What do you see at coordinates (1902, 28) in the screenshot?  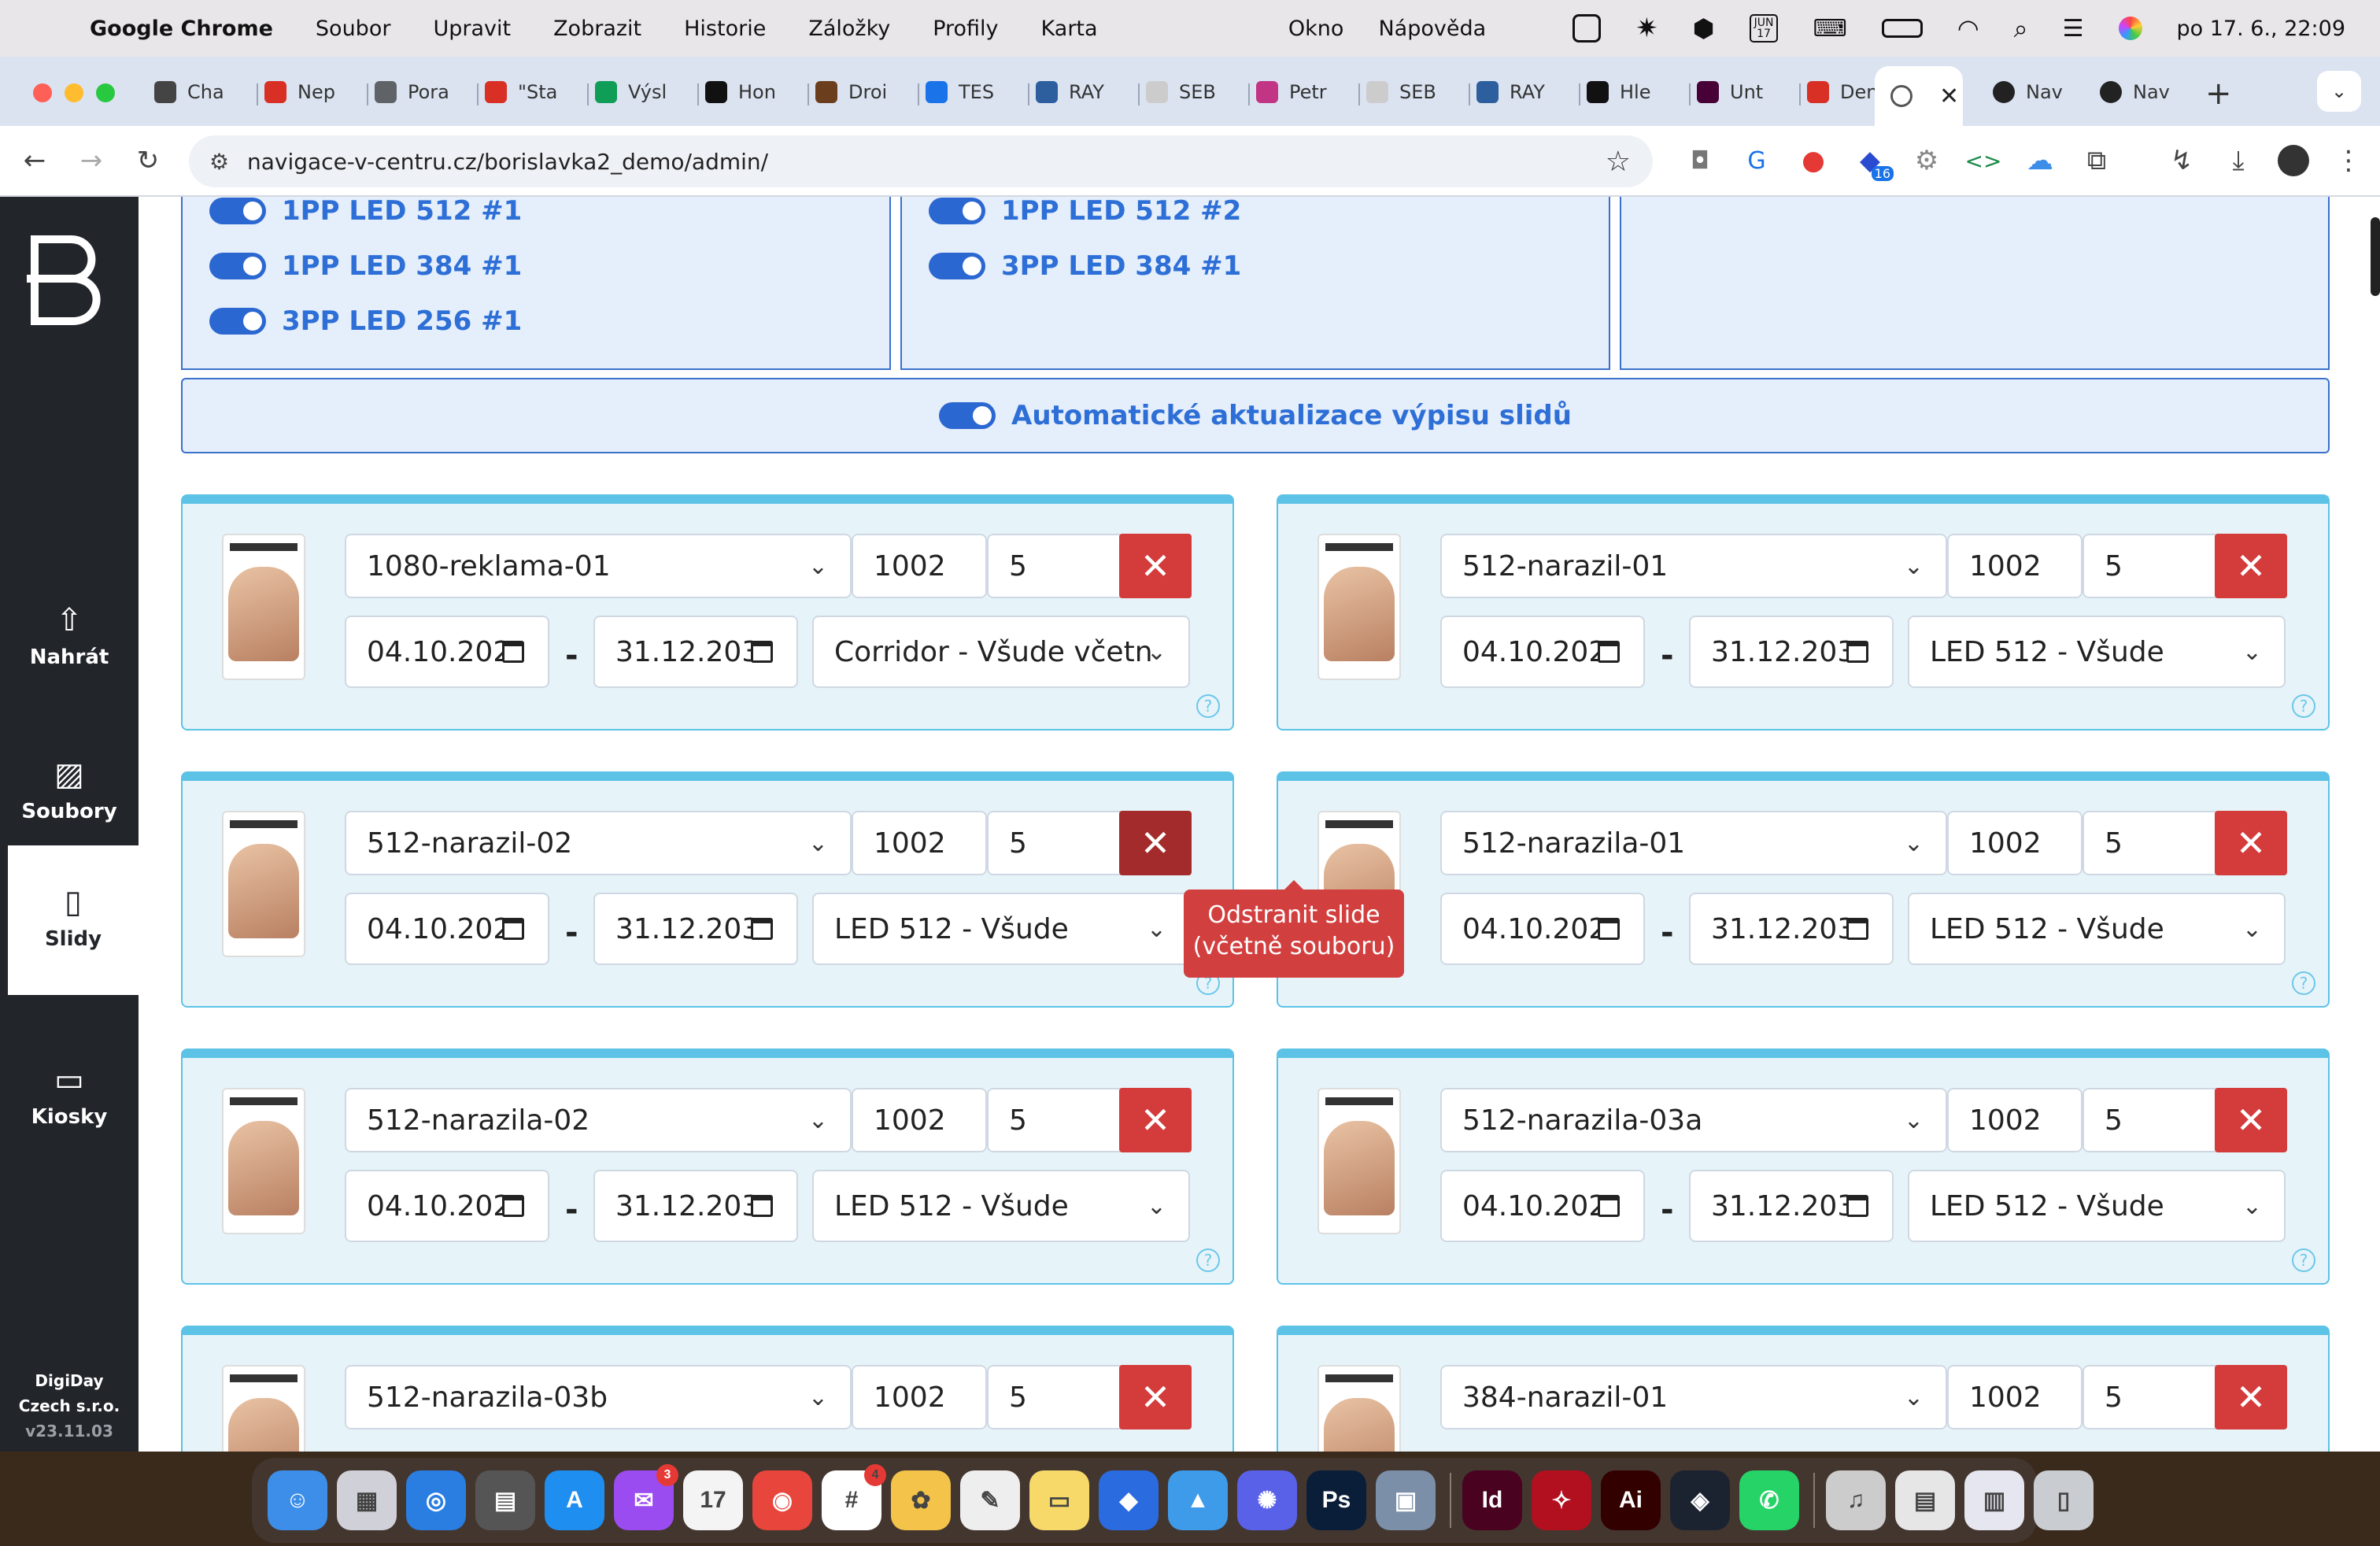 I see `battery-icon` at bounding box center [1902, 28].